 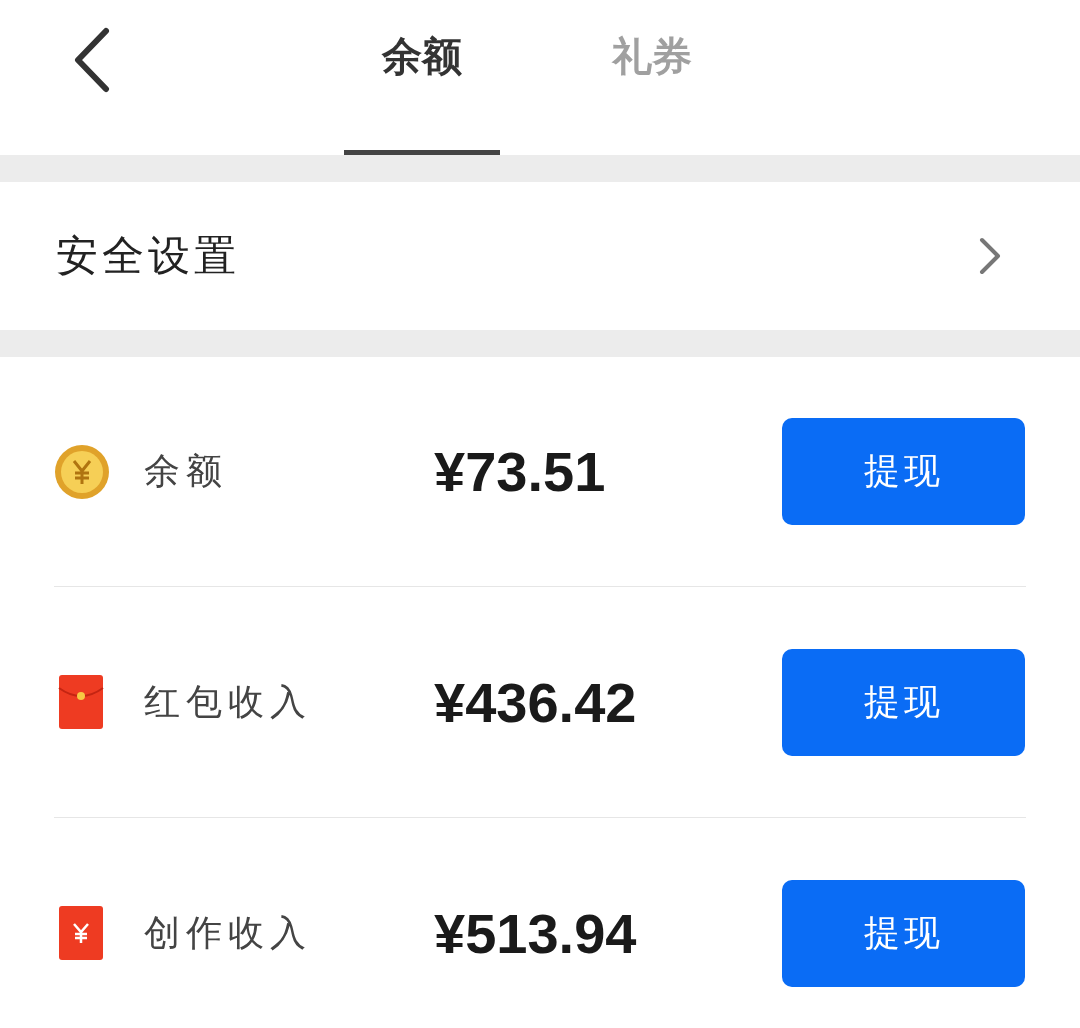 What do you see at coordinates (92, 60) in the screenshot?
I see `back-icon` at bounding box center [92, 60].